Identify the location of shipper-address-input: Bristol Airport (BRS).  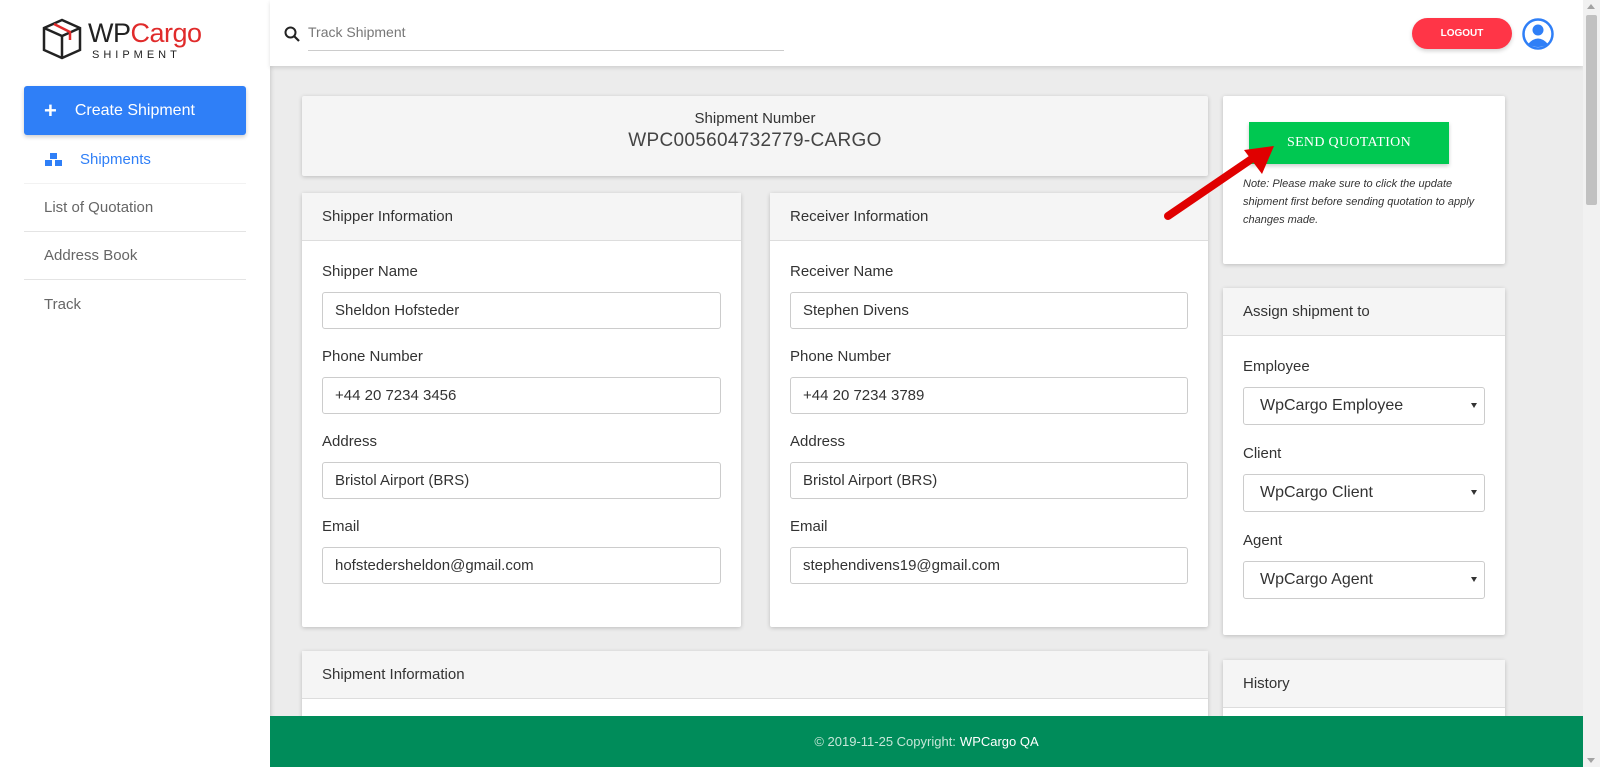
(521, 480).